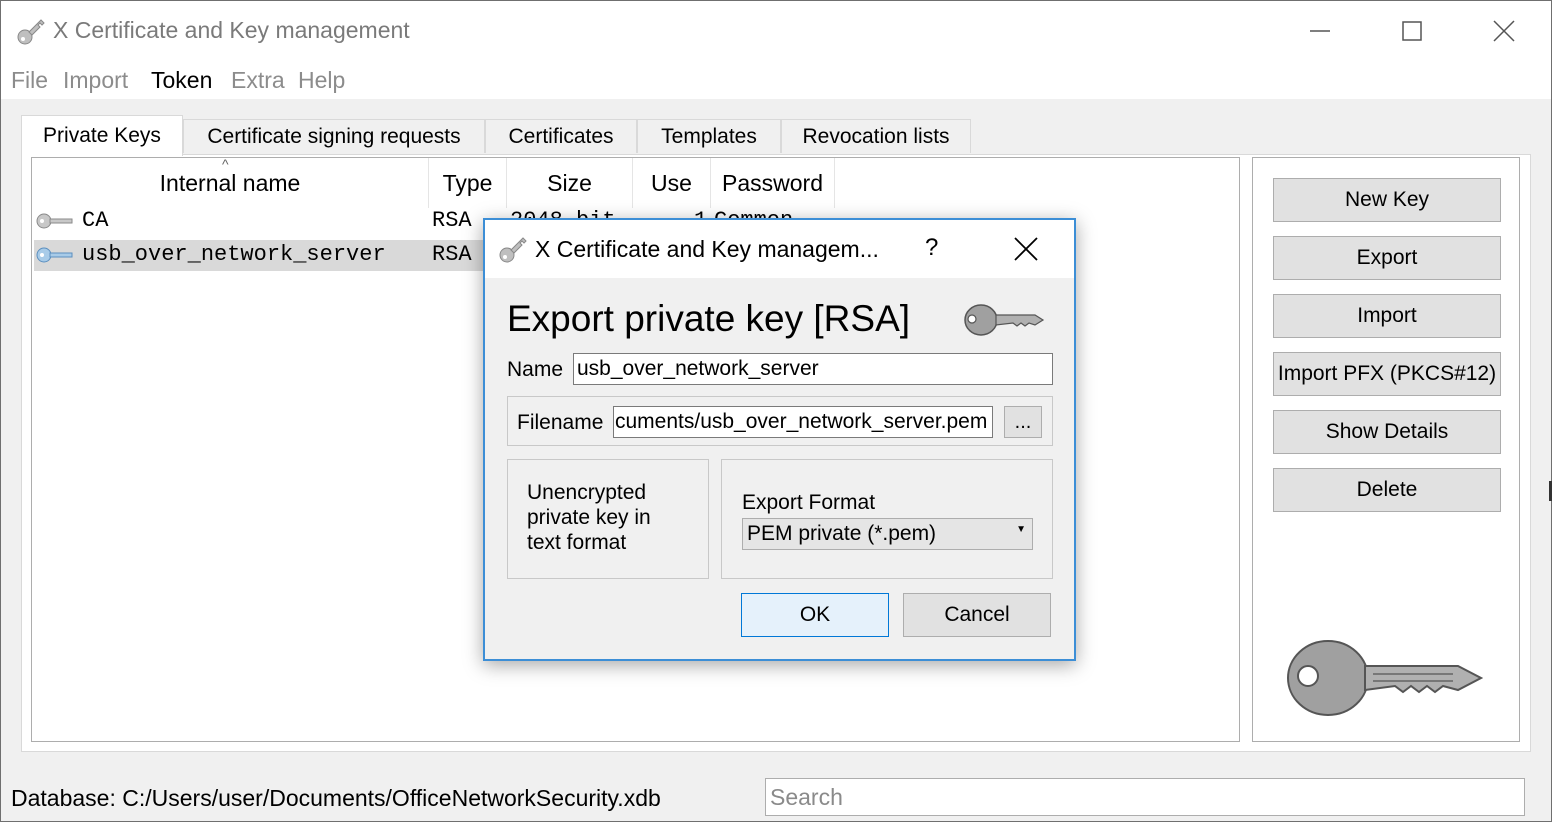  I want to click on column-label: Internal name, so click(230, 182).